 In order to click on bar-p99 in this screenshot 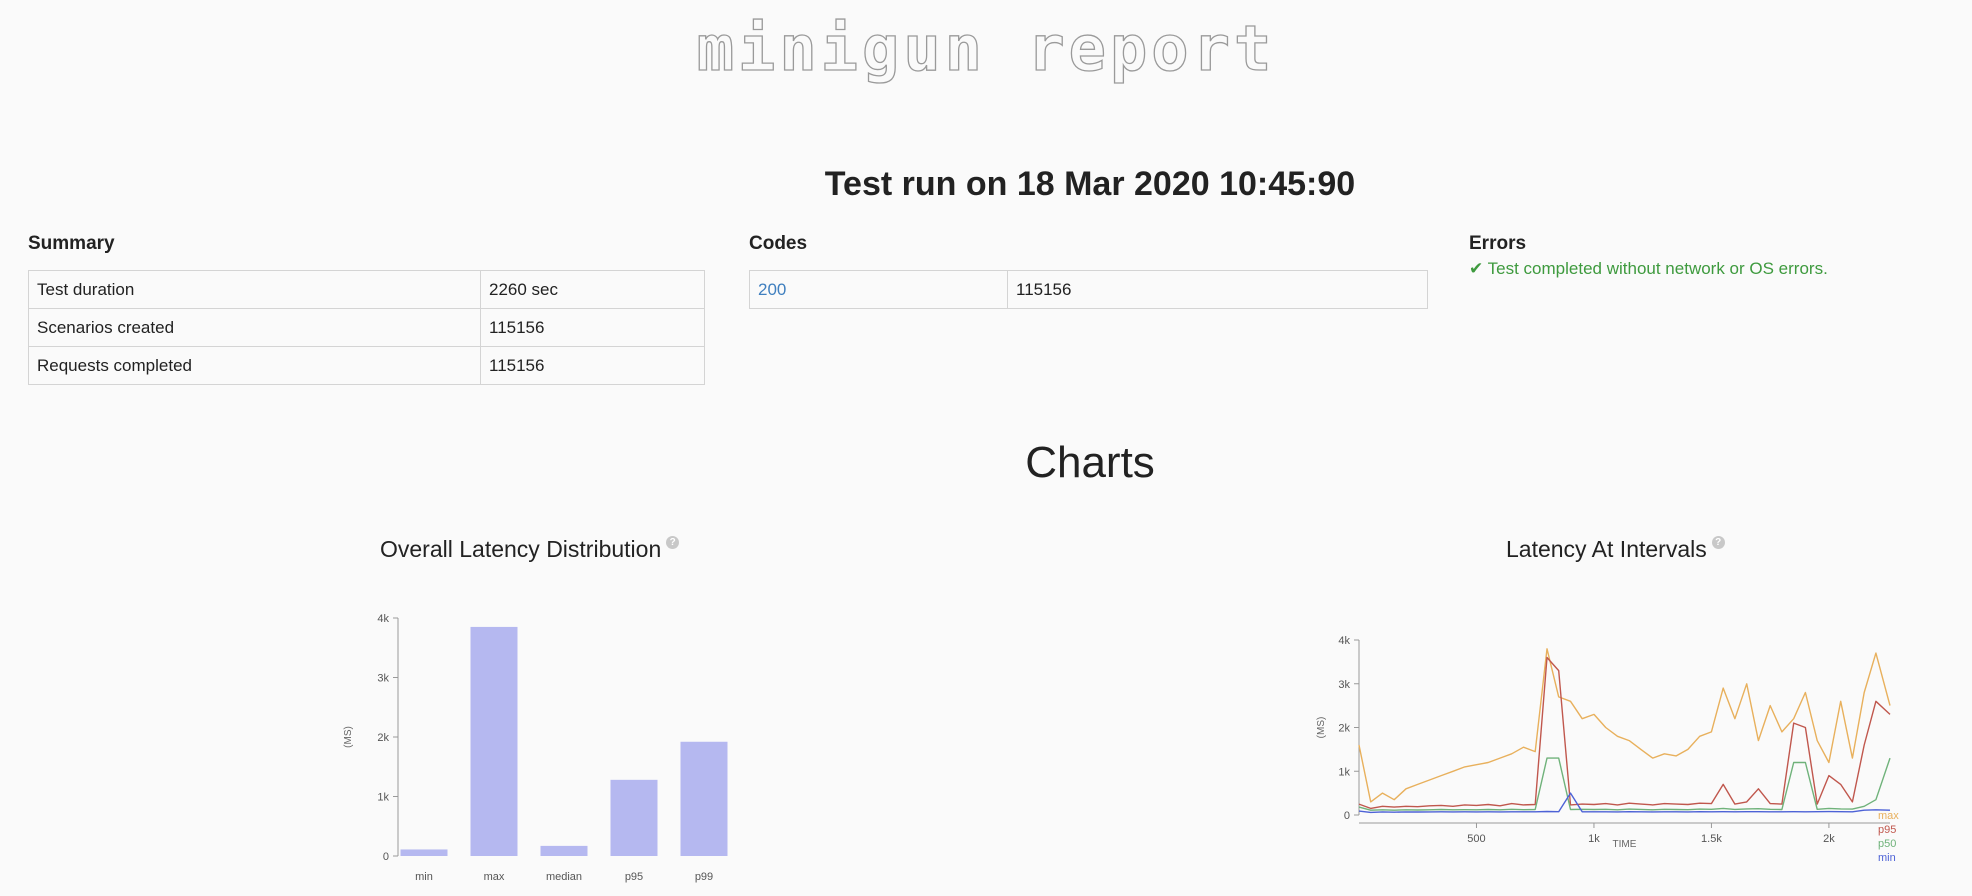, I will do `click(704, 798)`.